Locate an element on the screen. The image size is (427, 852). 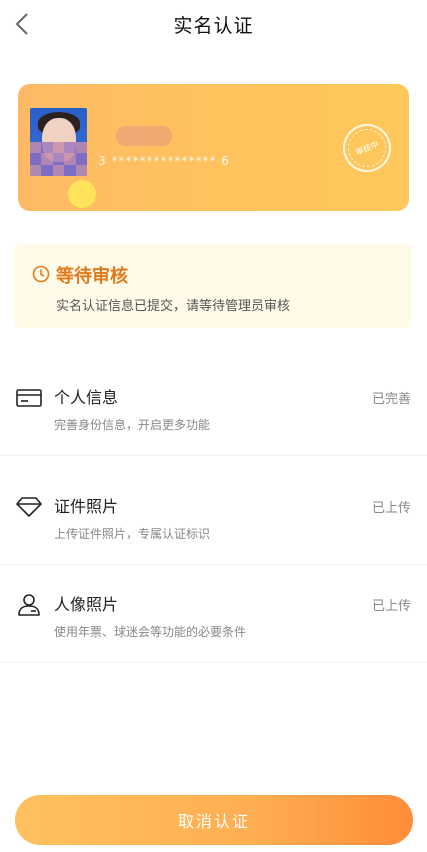
page-title: 实名认证 is located at coordinates (213, 25).